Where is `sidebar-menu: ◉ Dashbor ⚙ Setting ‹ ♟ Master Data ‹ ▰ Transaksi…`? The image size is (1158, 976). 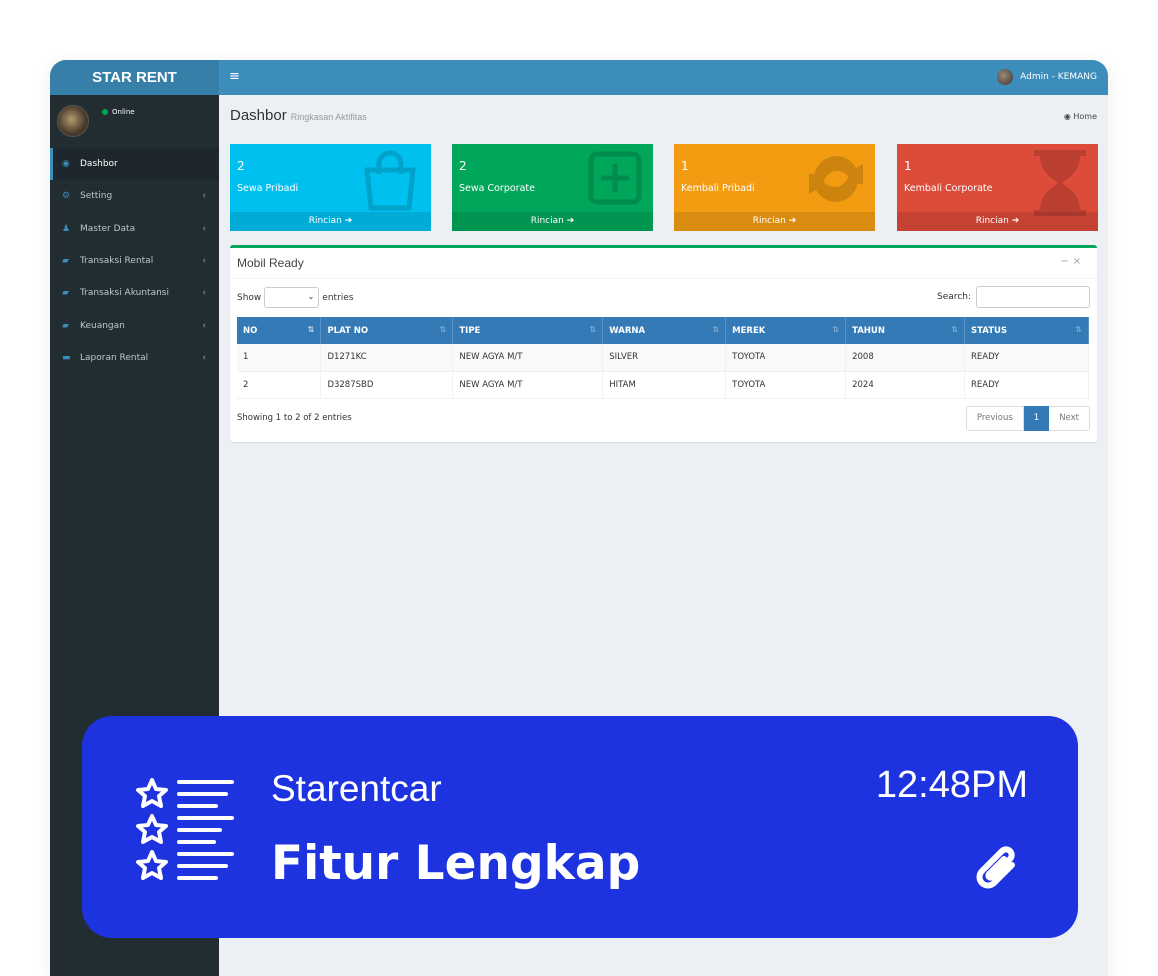
sidebar-menu: ◉ Dashbor ⚙ Setting ‹ ♟ Master Data ‹ ▰ Transaksi… is located at coordinates (134, 261).